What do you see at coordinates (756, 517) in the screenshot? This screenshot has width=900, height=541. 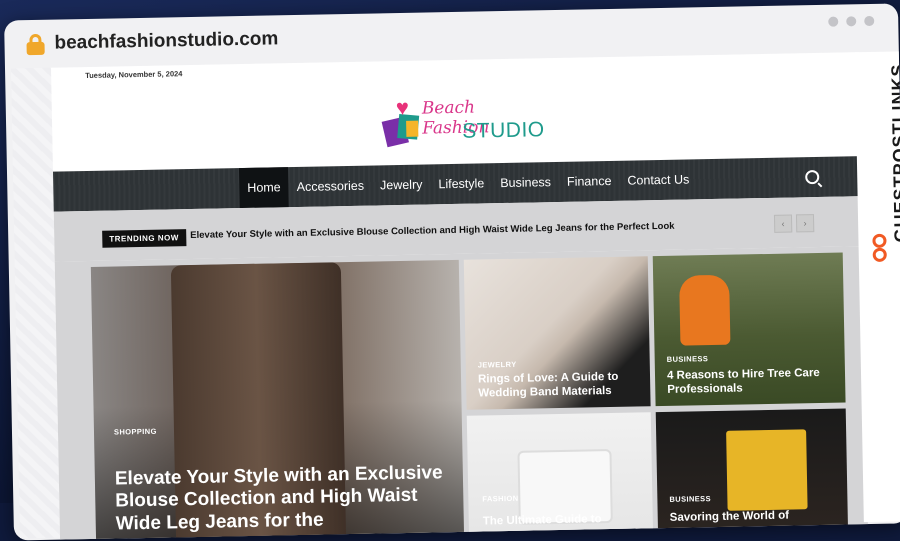 I see `card-title: Savoring the World of` at bounding box center [756, 517].